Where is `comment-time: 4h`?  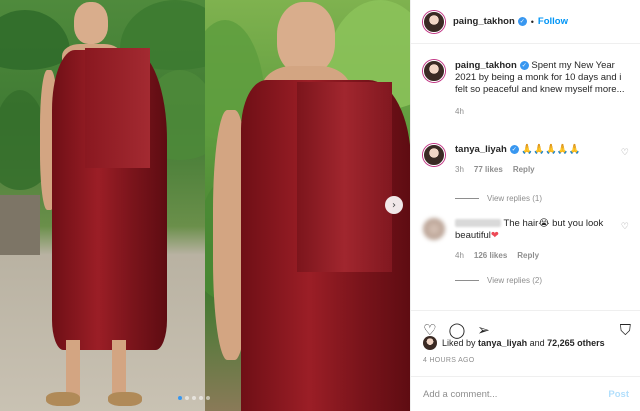 comment-time: 4h is located at coordinates (459, 255).